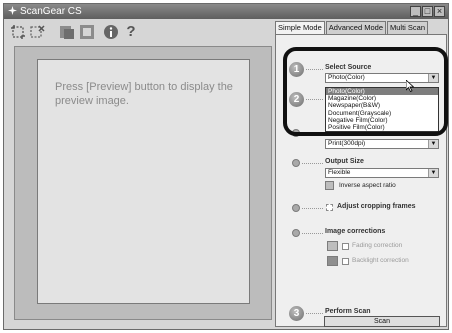 The width and height of the screenshot is (452, 333). What do you see at coordinates (345, 246) in the screenshot?
I see `fading-correction-checkbox` at bounding box center [345, 246].